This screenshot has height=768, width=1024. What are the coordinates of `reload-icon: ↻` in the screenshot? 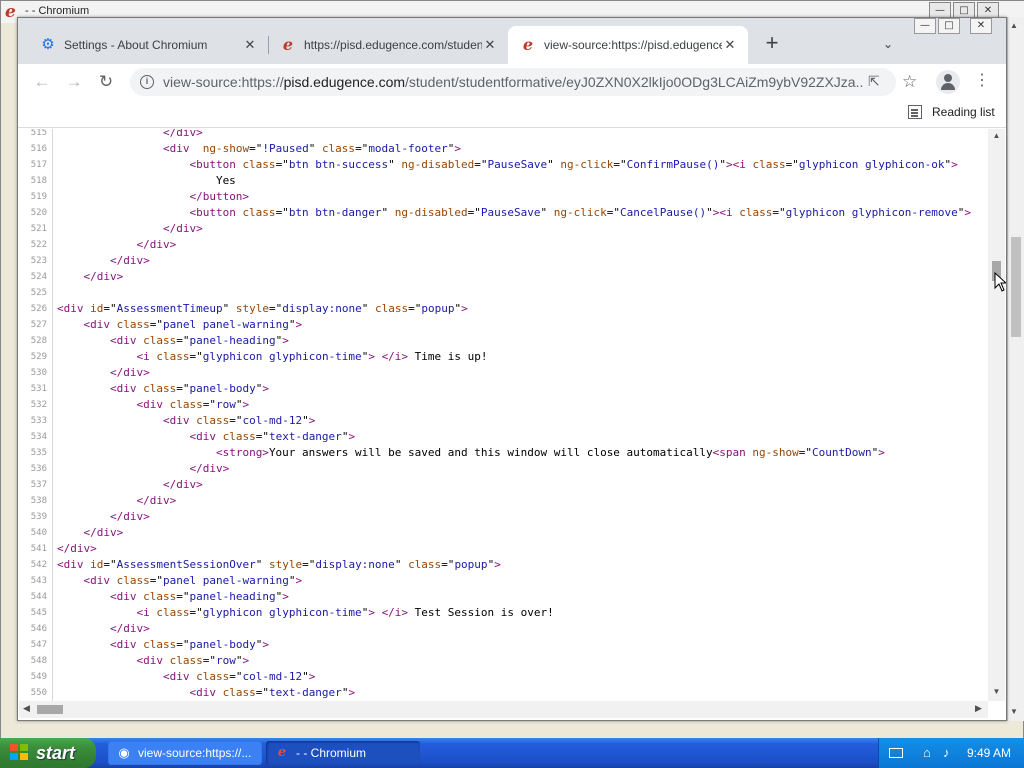 It's located at (106, 82).